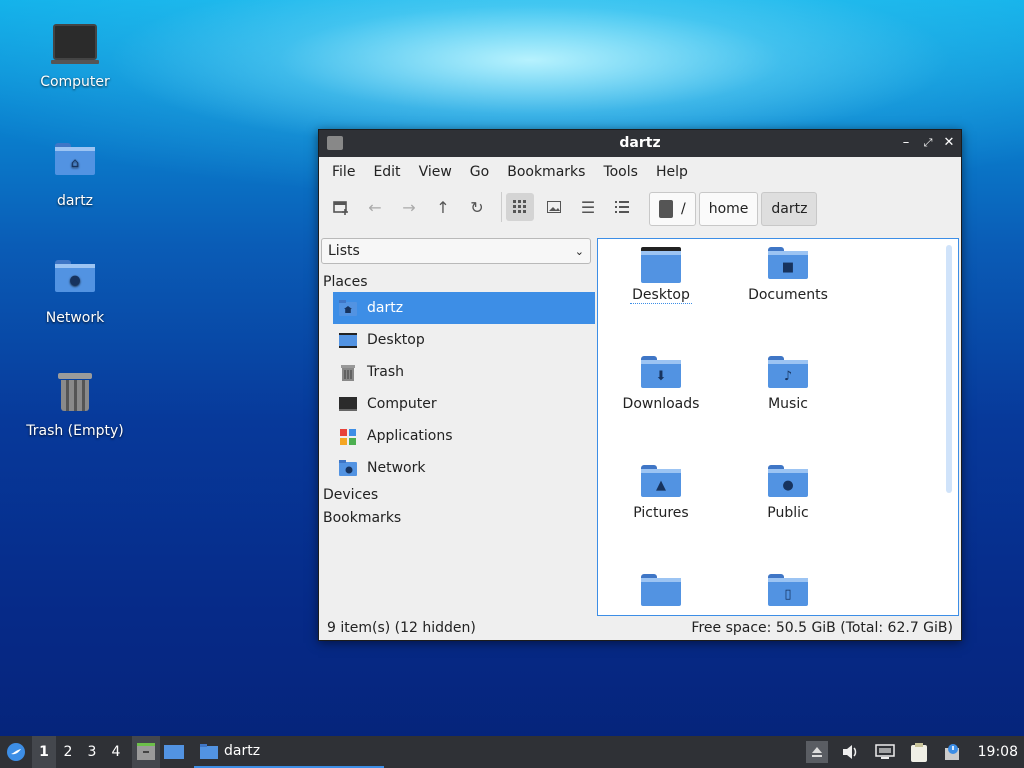 The width and height of the screenshot is (1024, 768). I want to click on breadcrumb-dartz: dartz, so click(789, 209).